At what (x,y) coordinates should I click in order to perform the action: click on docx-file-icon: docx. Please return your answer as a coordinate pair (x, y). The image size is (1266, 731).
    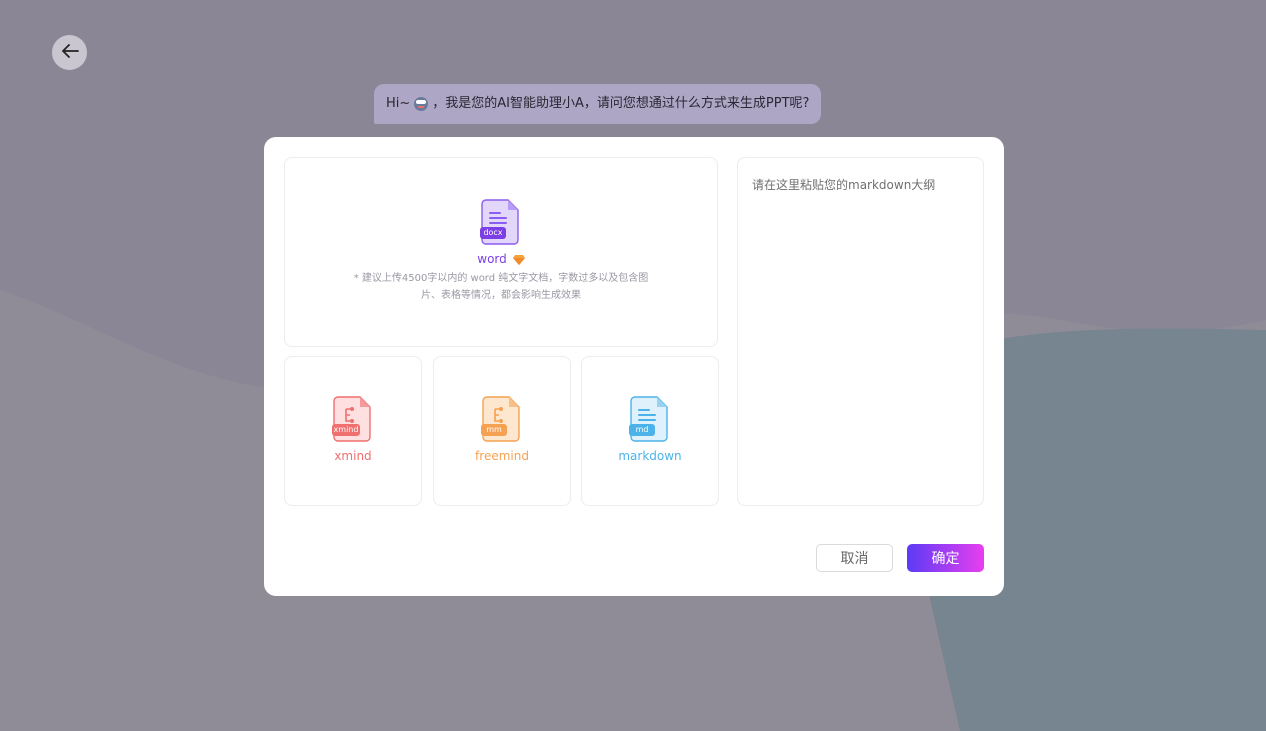
    Looking at the image, I should click on (501, 222).